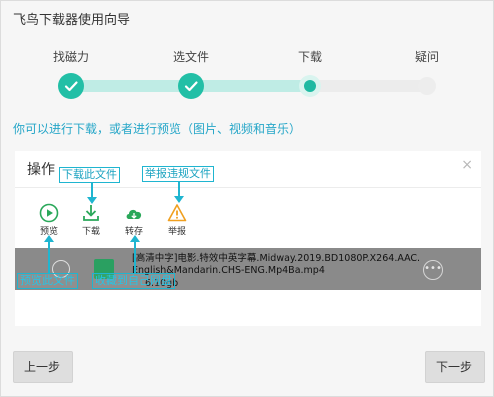  I want to click on annotation-download-file: 下载此文件, so click(89, 175).